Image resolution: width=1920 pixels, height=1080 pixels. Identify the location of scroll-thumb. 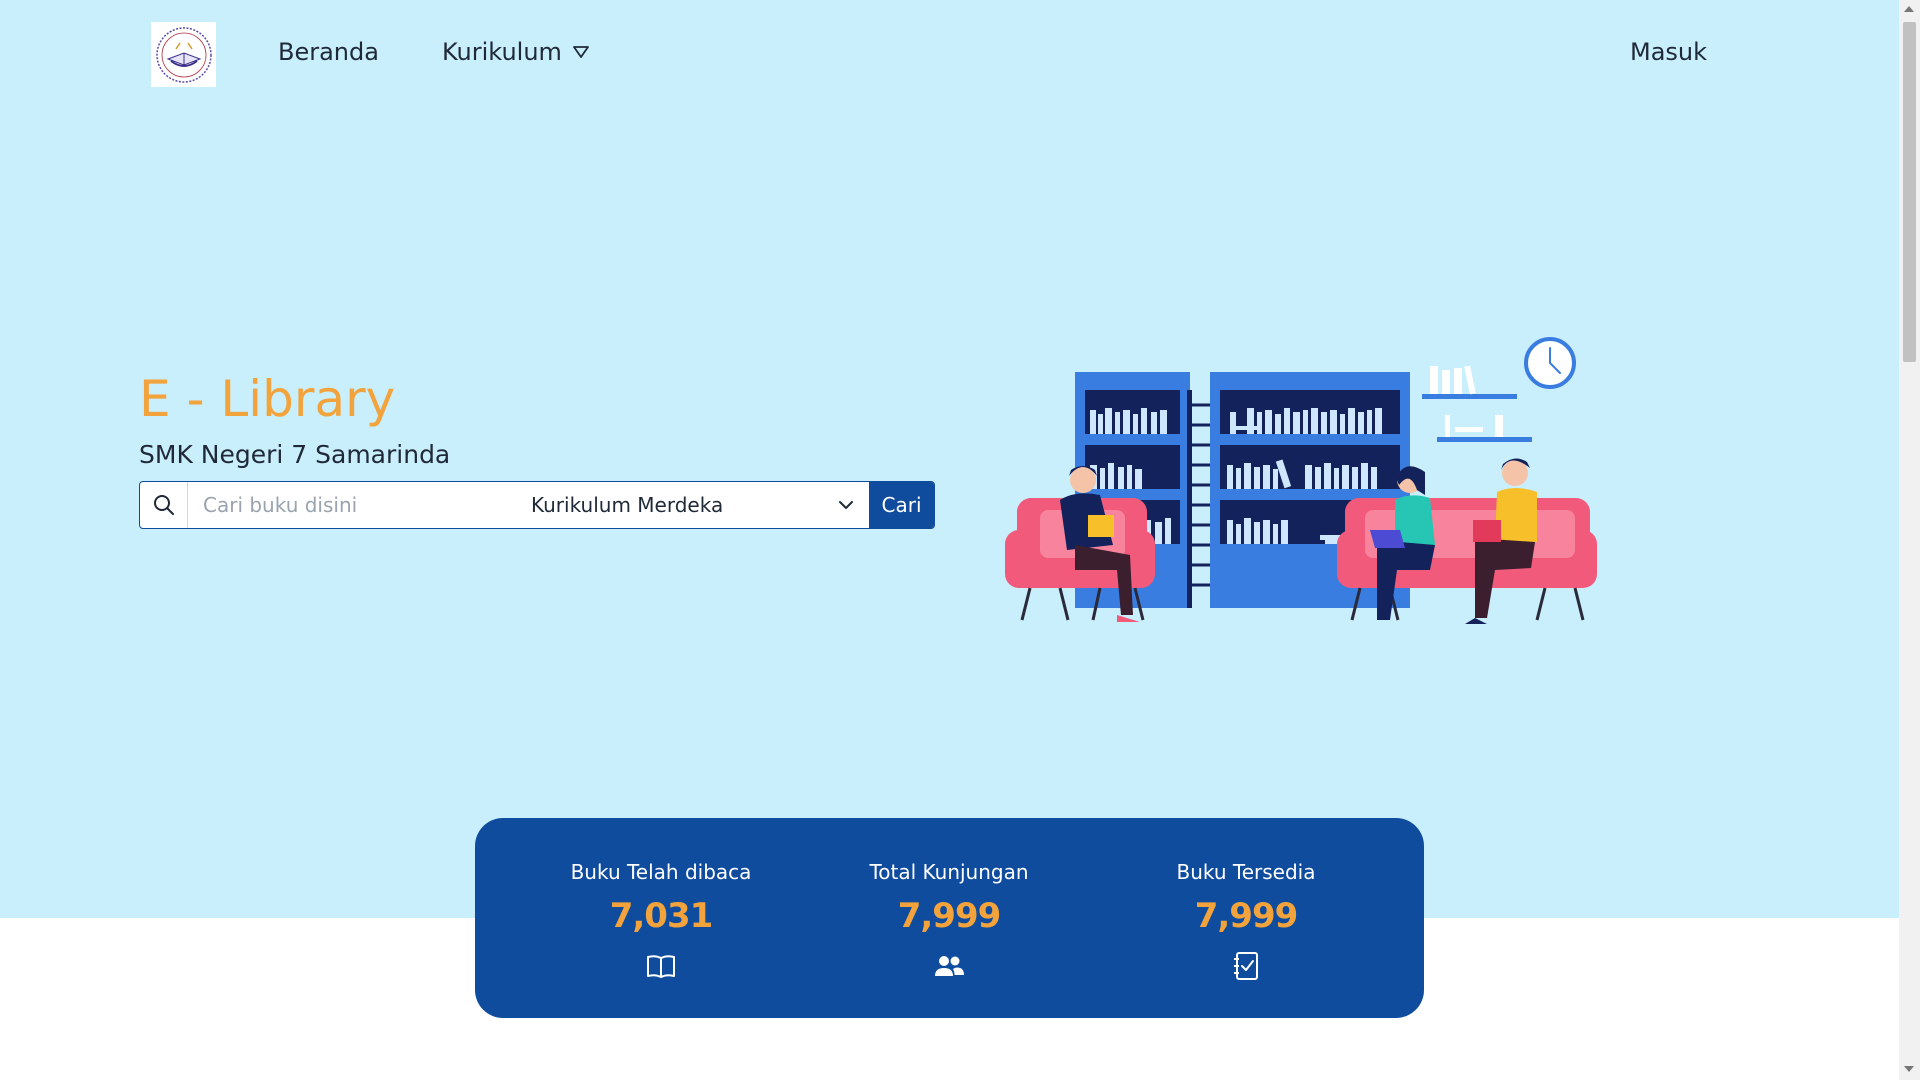
(1909, 192).